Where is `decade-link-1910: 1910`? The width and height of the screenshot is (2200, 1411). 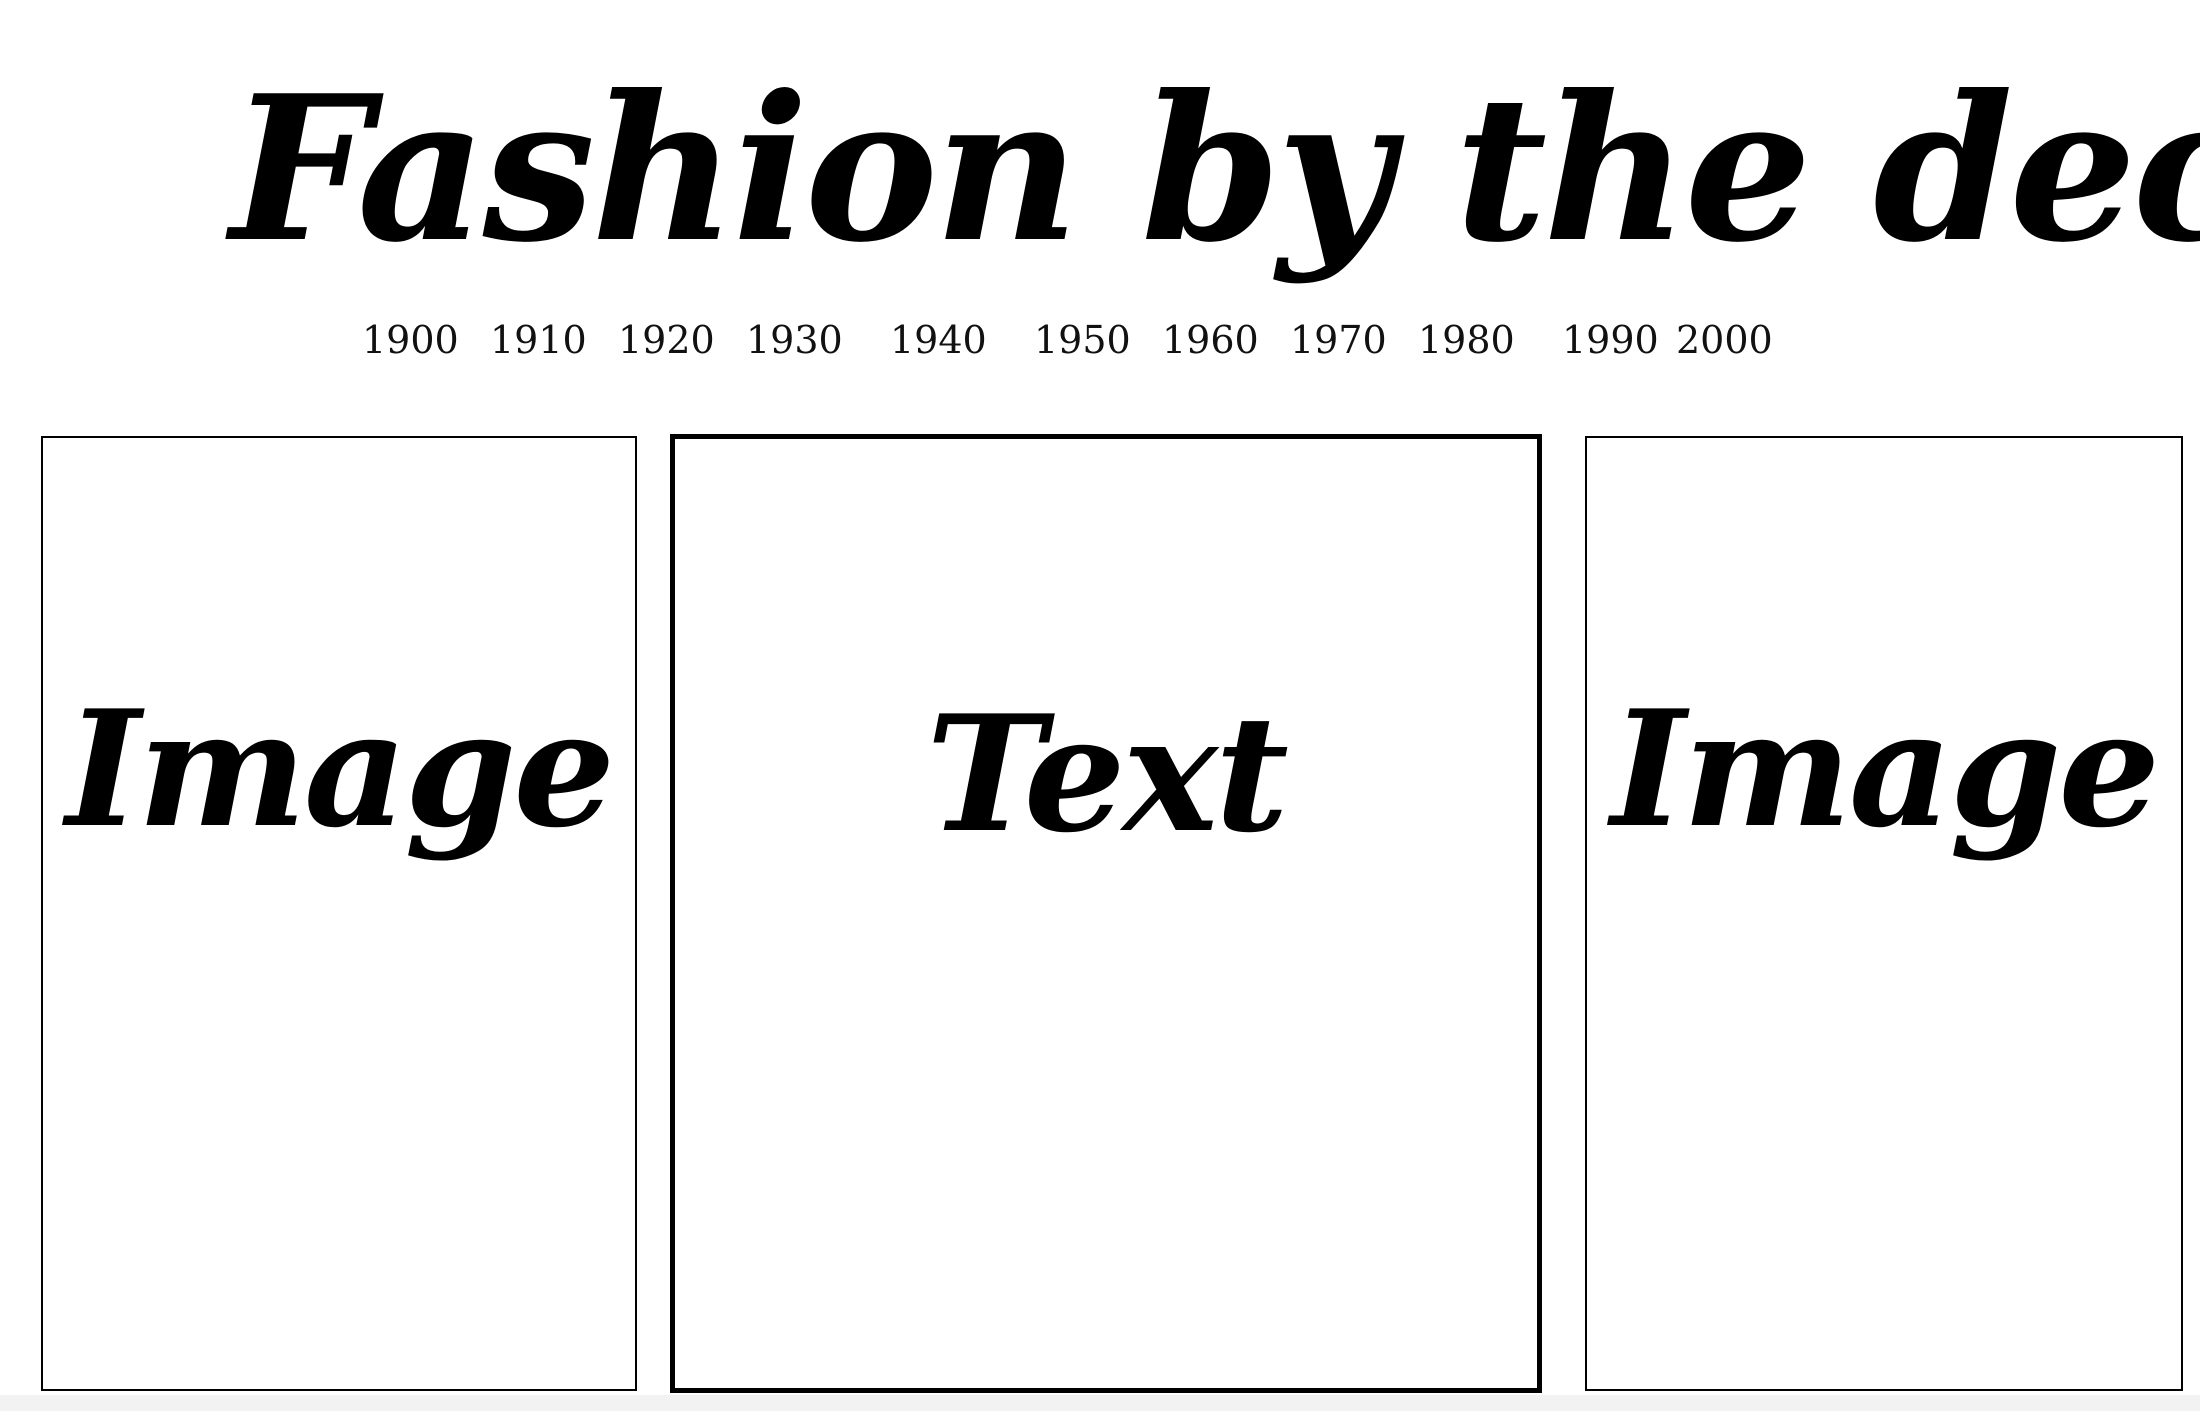 decade-link-1910: 1910 is located at coordinates (538, 340).